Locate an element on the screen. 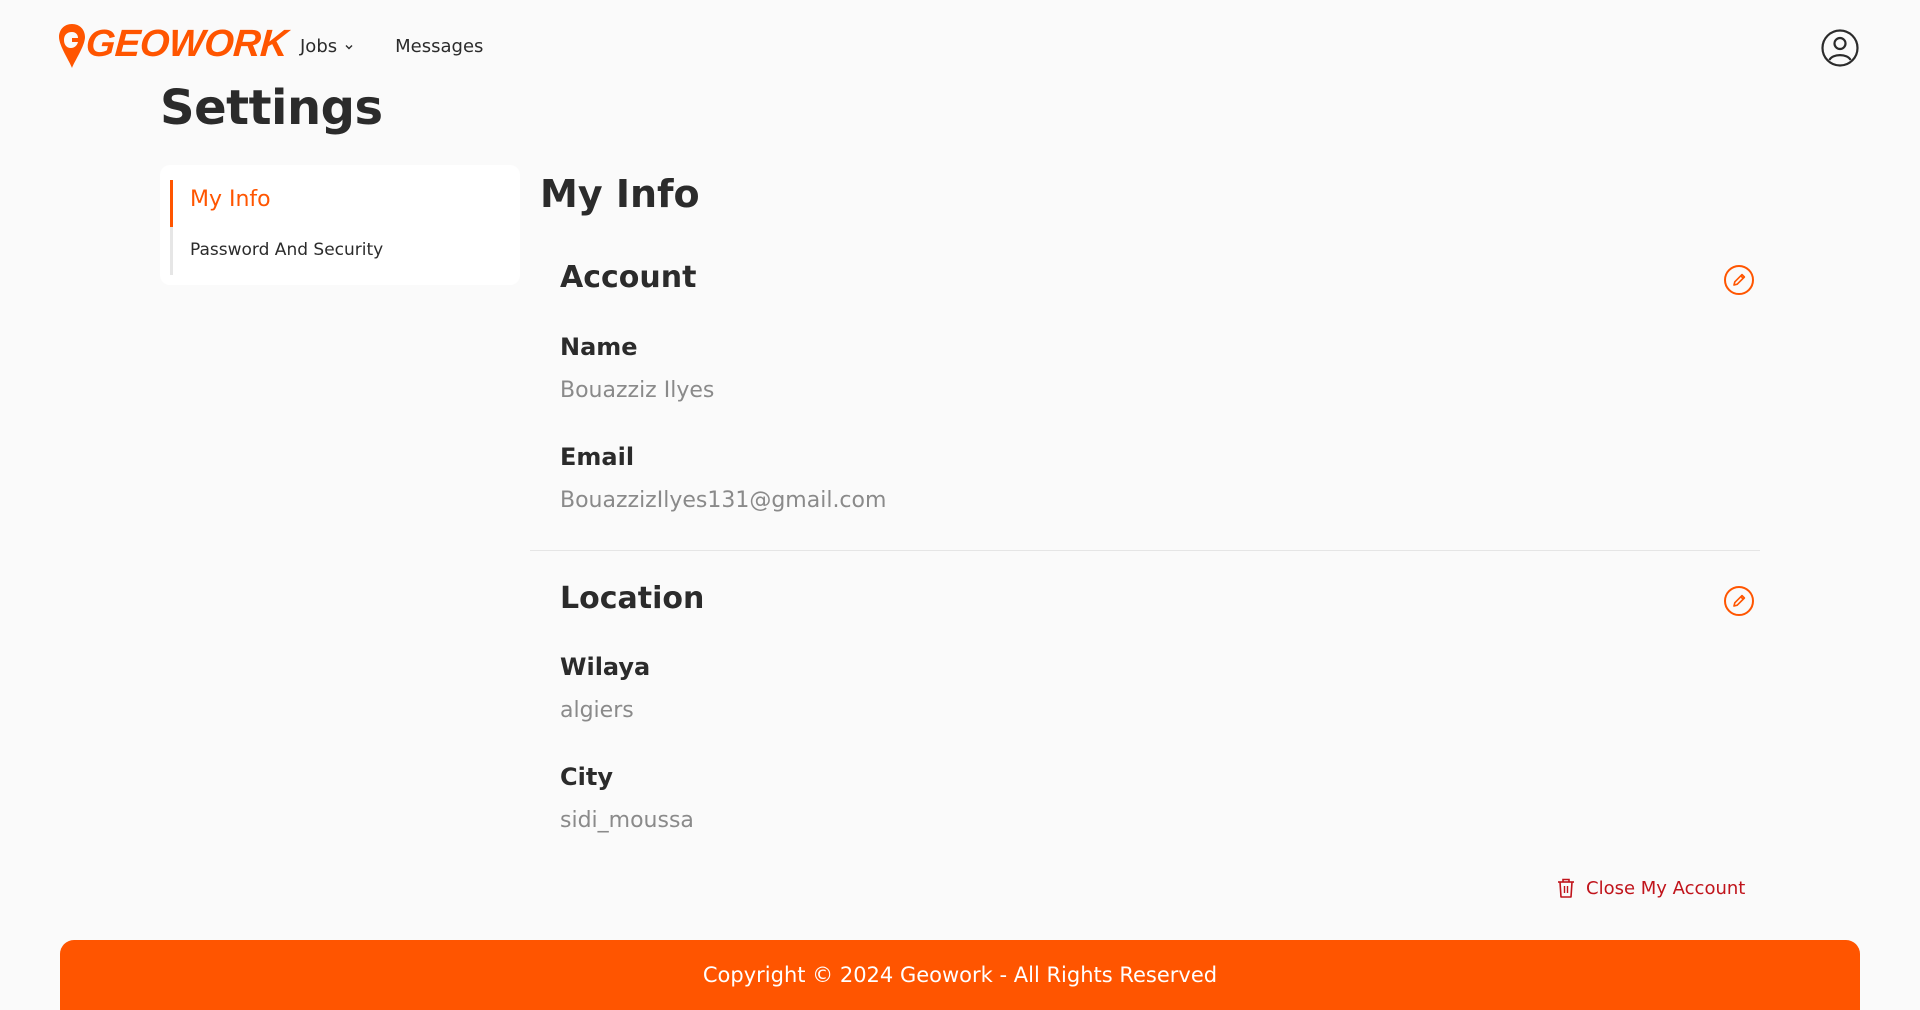 The width and height of the screenshot is (1920, 1010). email-value: BouazzizIlyes131@gmail.com is located at coordinates (723, 500).